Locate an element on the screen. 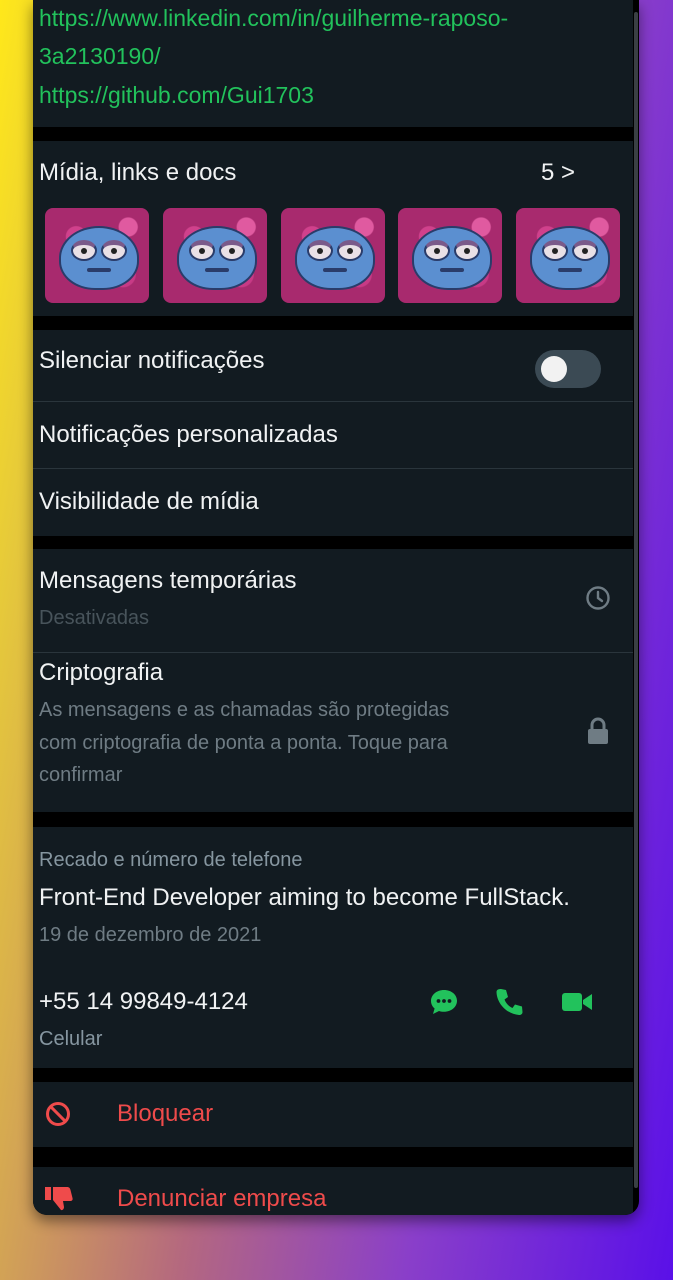 The height and width of the screenshot is (1280, 673). encryption-desc-line: confirmar is located at coordinates (81, 775).